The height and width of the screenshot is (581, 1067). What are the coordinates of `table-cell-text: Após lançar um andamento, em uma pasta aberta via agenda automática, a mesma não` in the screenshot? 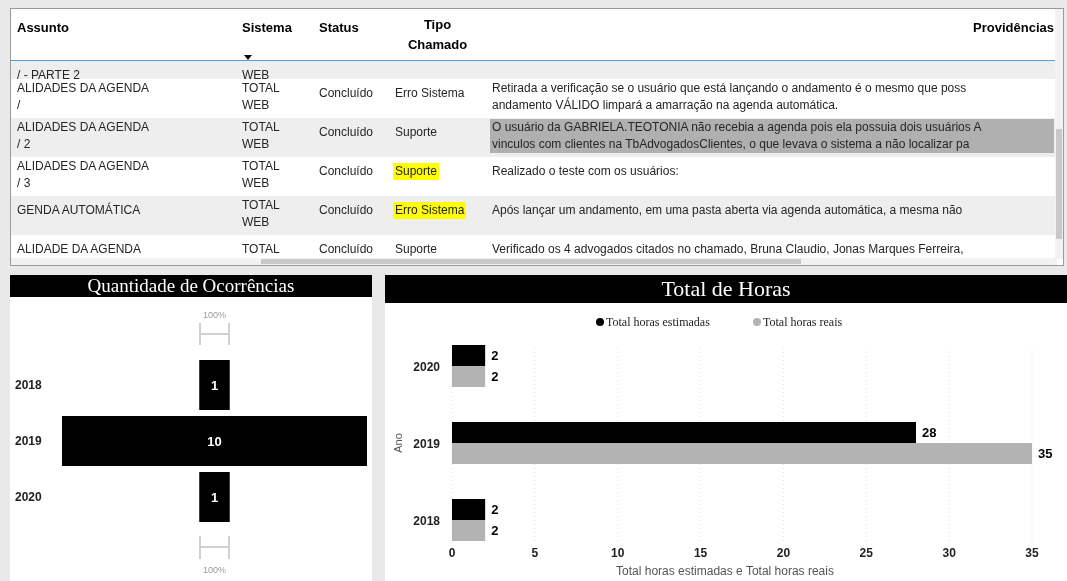 It's located at (727, 210).